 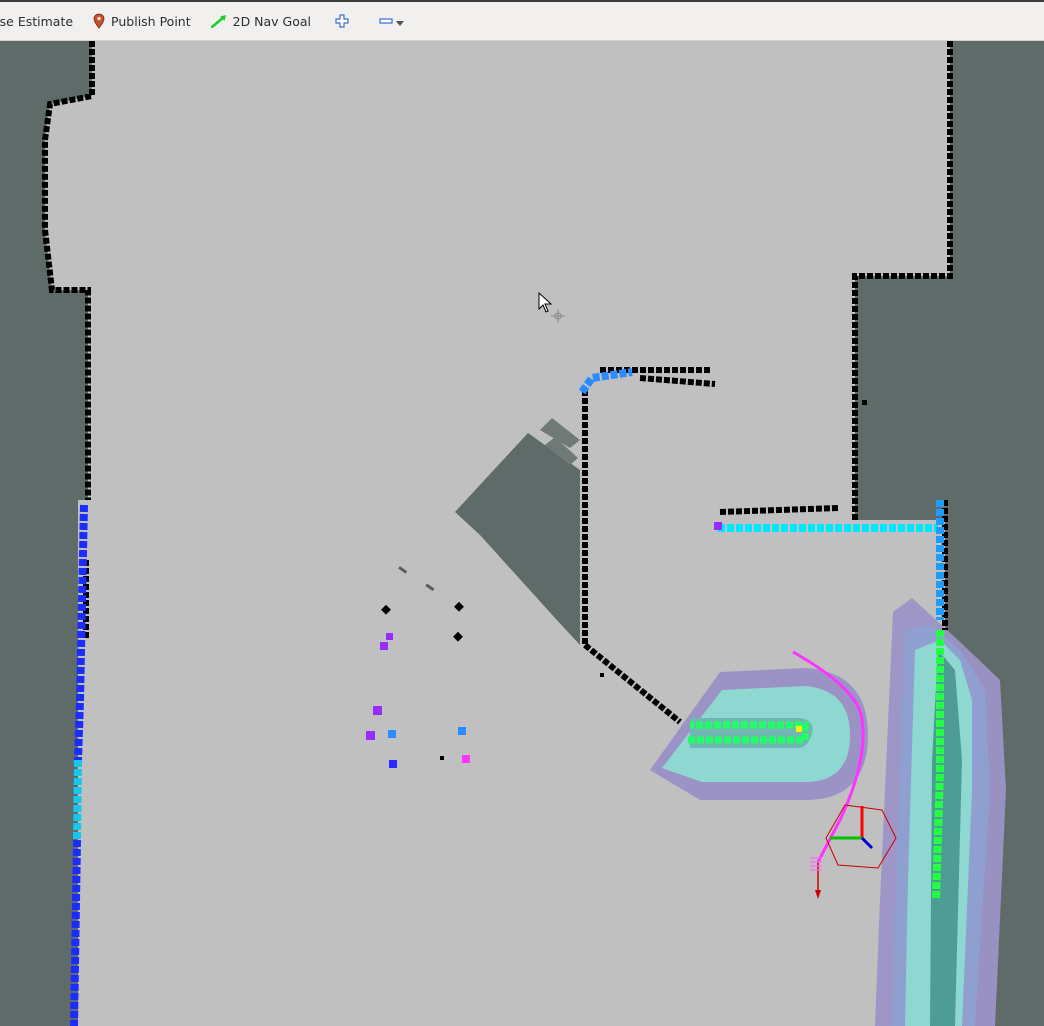 I want to click on publish-point-tool: Publish Point, so click(x=144, y=21).